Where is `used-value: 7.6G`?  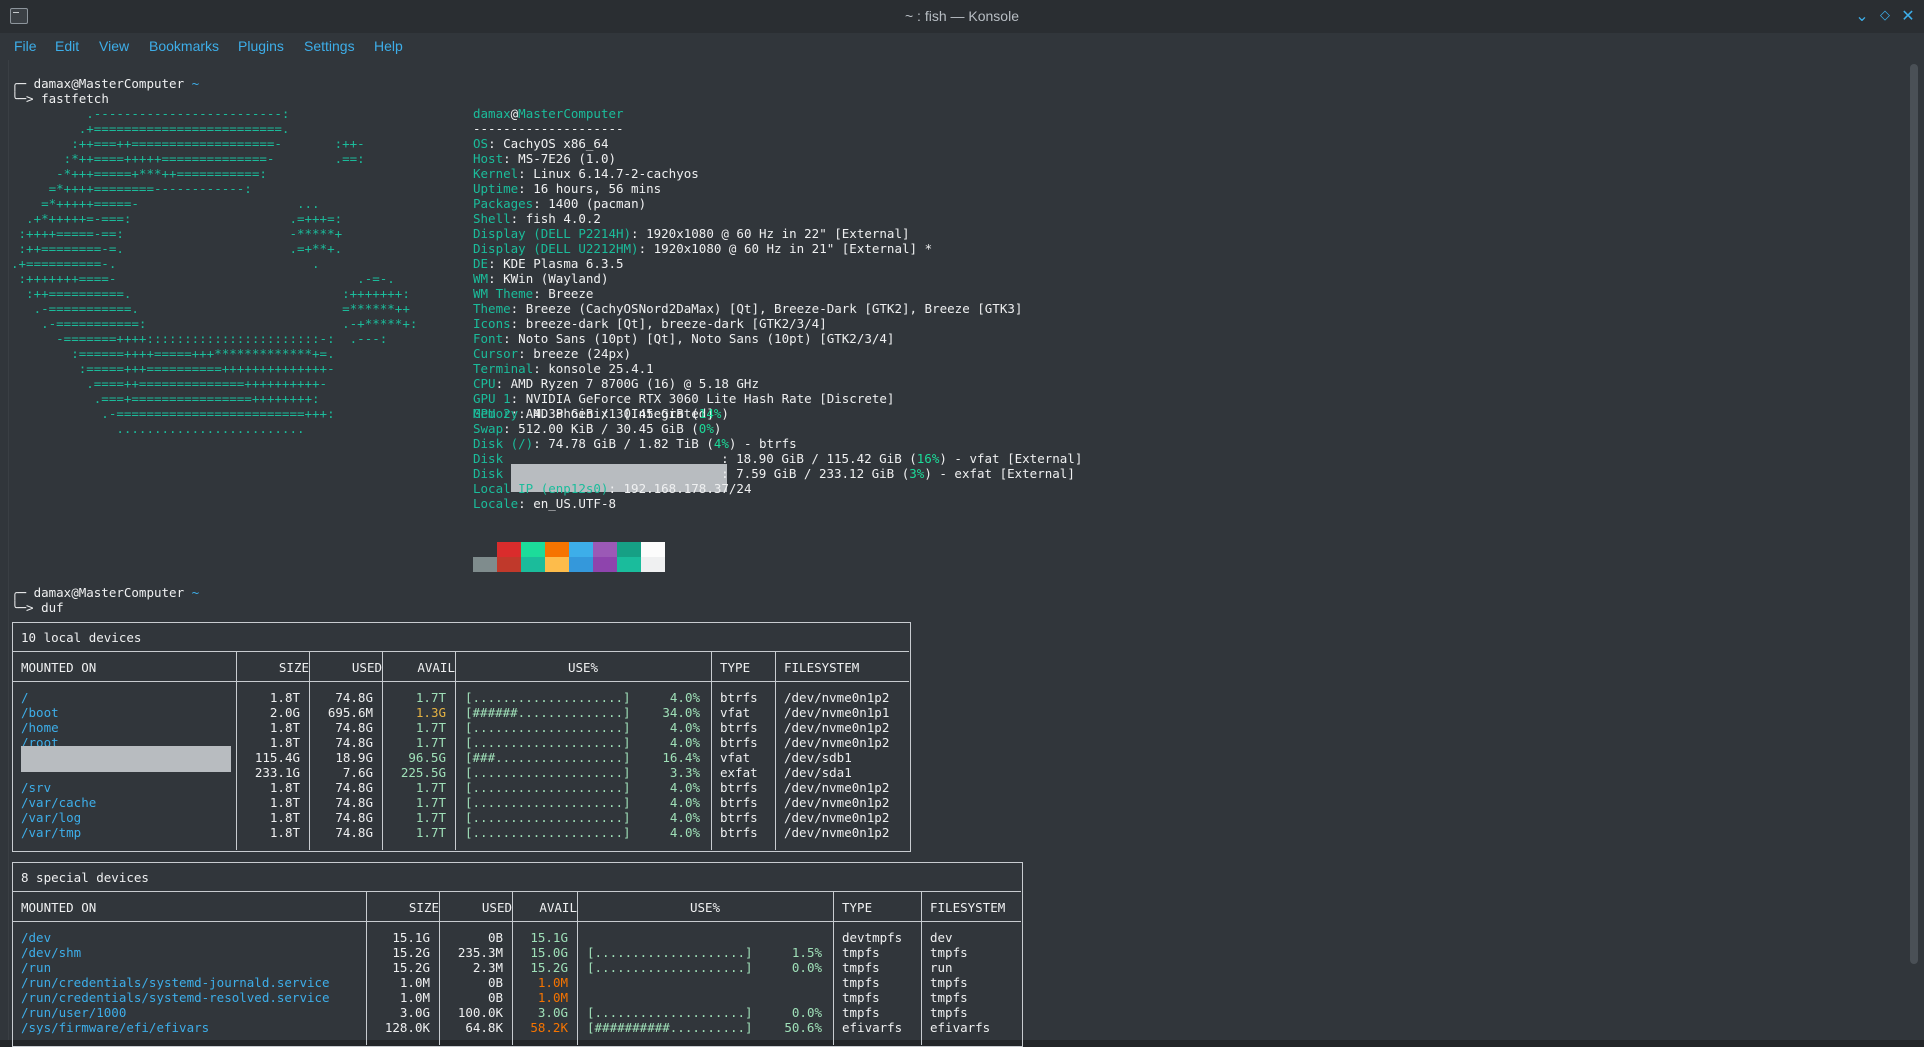
used-value: 7.6G is located at coordinates (357, 772).